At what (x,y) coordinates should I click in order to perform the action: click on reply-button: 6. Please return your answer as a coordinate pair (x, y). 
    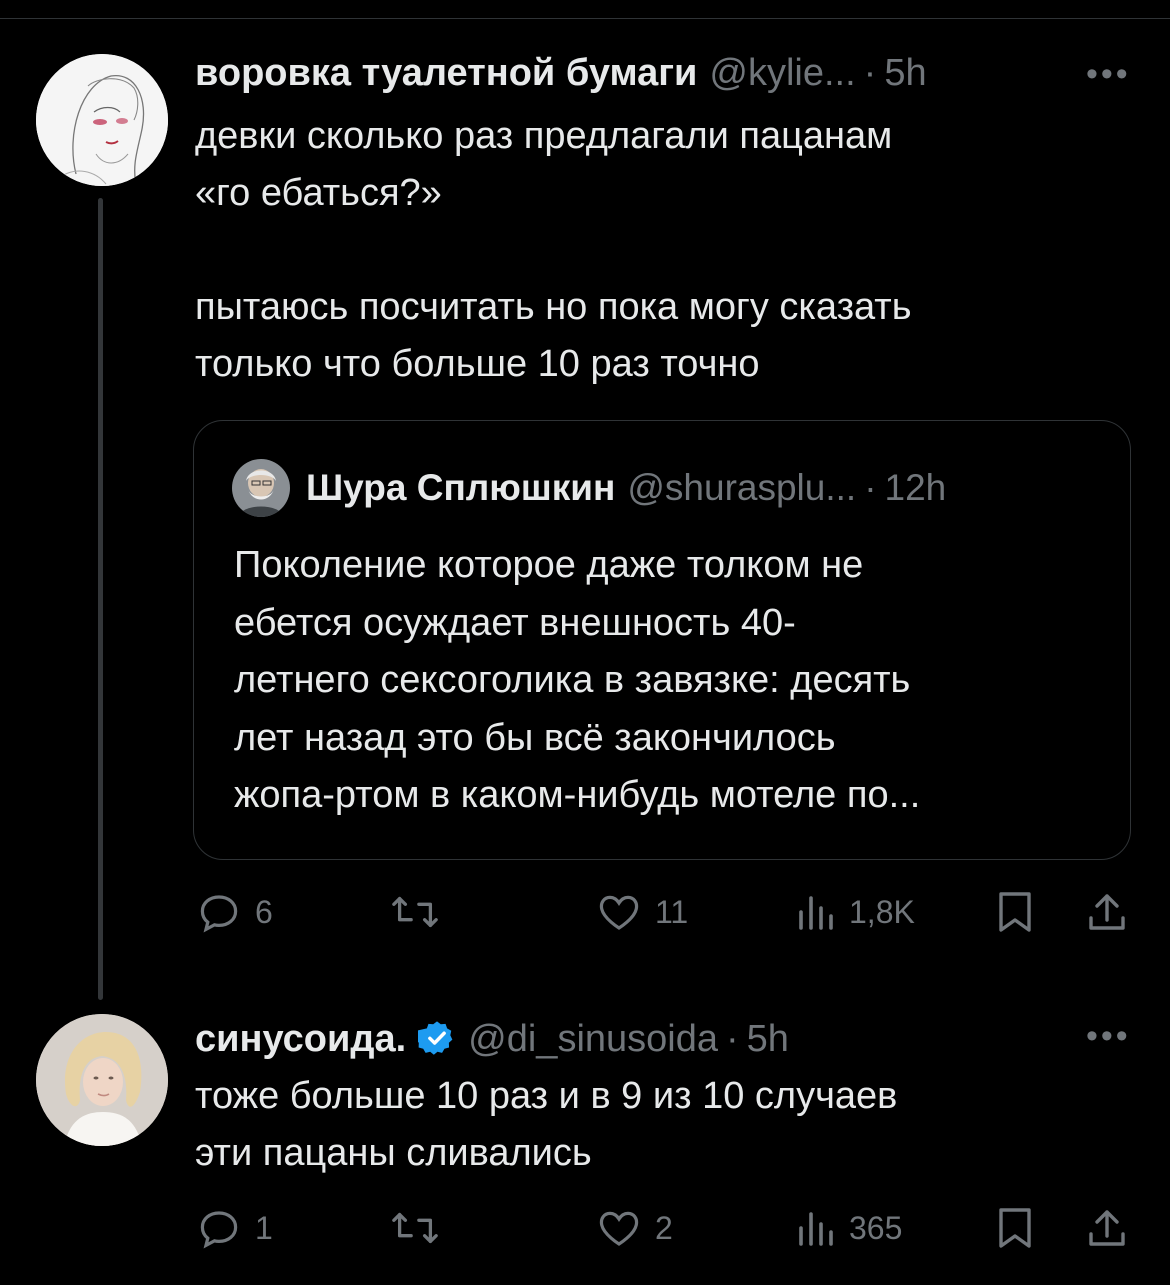
    Looking at the image, I should click on (234, 912).